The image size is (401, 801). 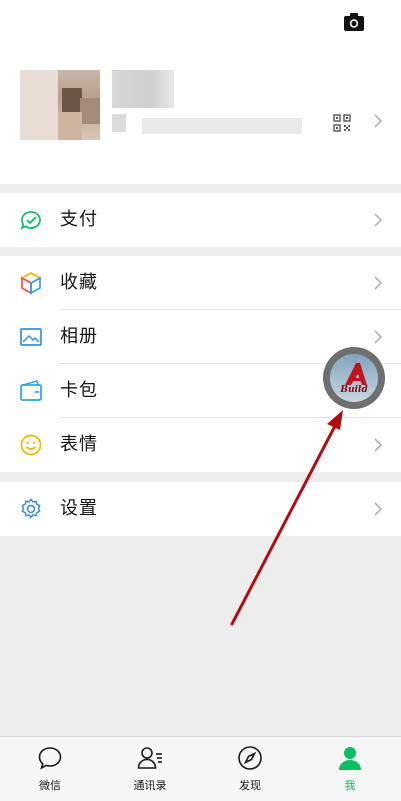 What do you see at coordinates (31, 390) in the screenshot?
I see `card-wallet-icon` at bounding box center [31, 390].